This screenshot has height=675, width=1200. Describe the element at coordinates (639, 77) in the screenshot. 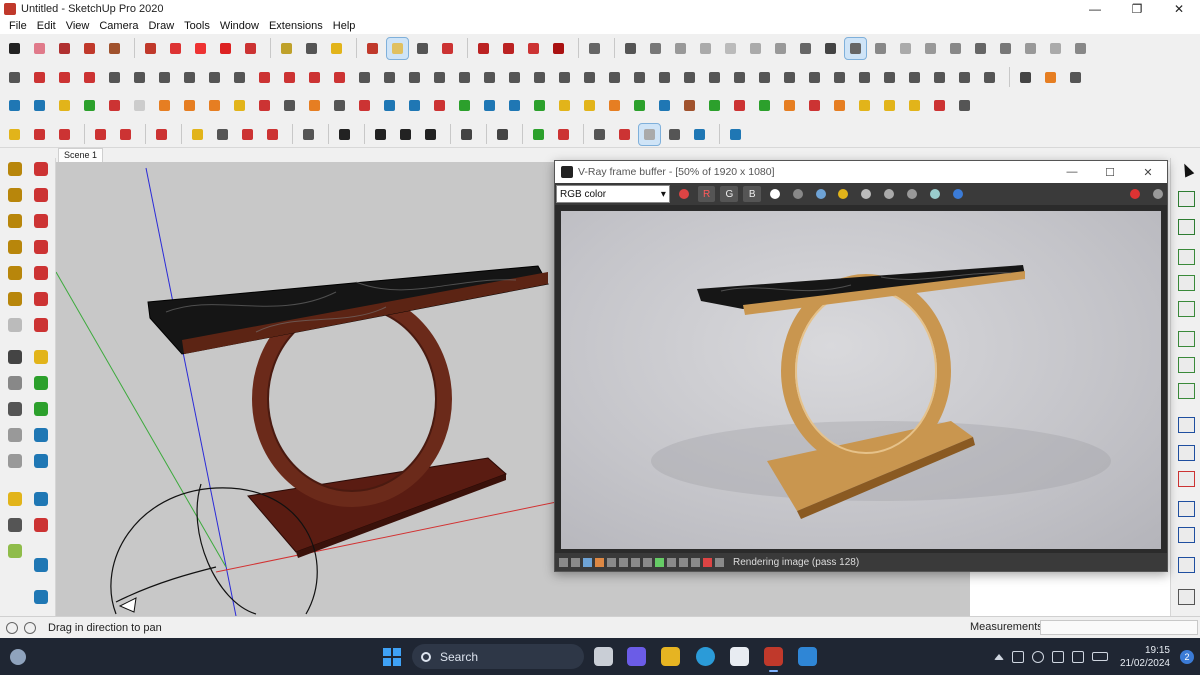

I see `soap-bubble-icon` at that location.